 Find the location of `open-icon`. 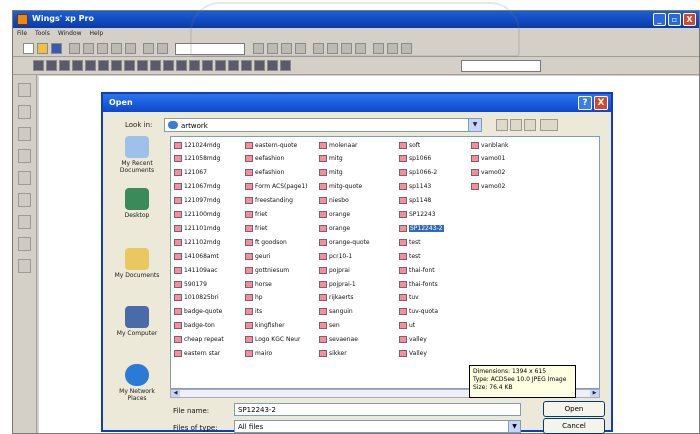

open-icon is located at coordinates (42, 48).